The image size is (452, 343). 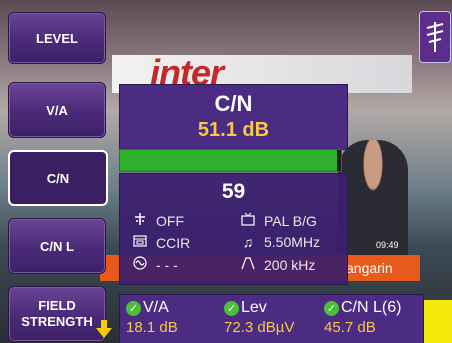 What do you see at coordinates (152, 327) in the screenshot?
I see `result-va-value: 18.1 dB` at bounding box center [152, 327].